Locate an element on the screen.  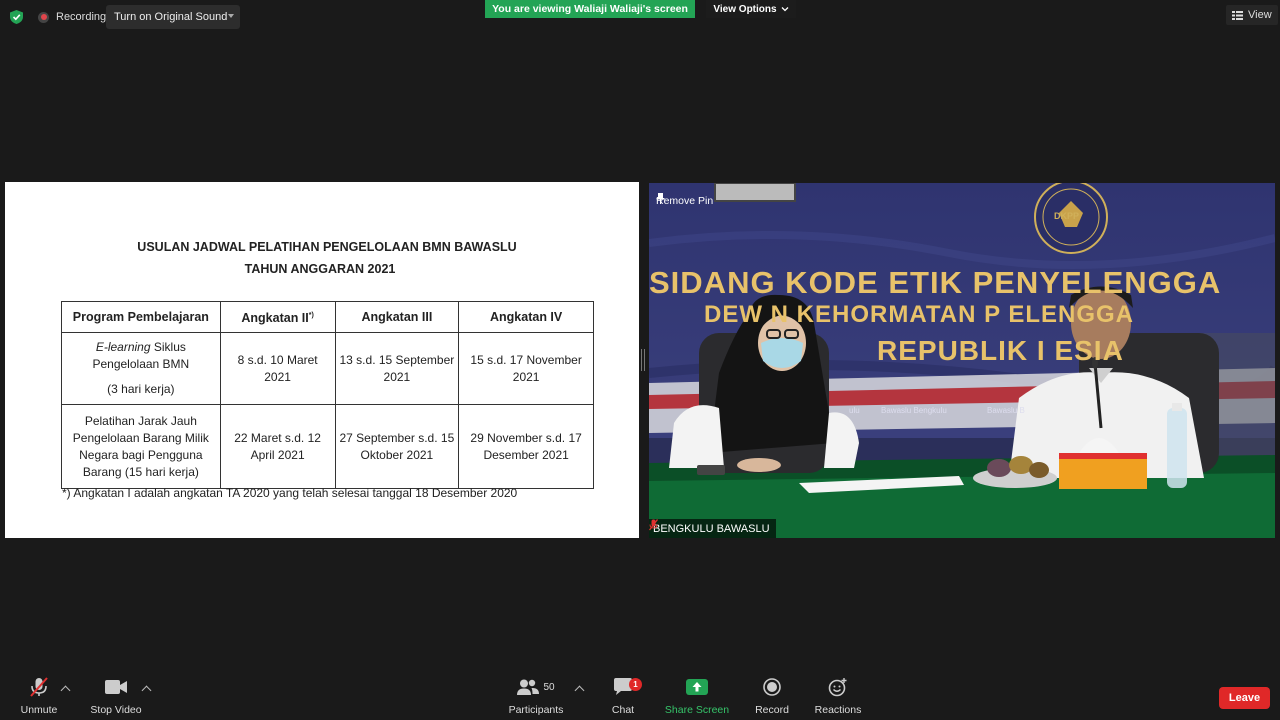
unmute-label: Unmute is located at coordinates (39, 710).